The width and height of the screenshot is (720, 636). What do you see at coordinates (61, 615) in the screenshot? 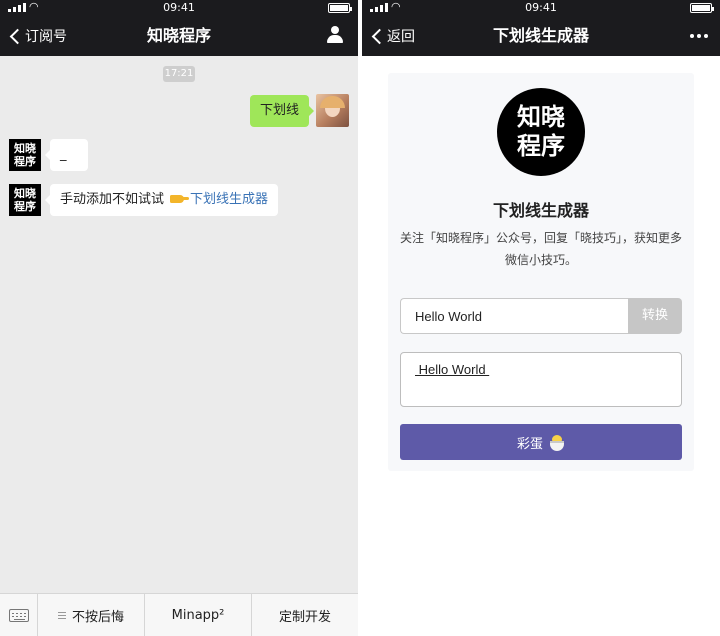
I see `menu-lines-icon` at bounding box center [61, 615].